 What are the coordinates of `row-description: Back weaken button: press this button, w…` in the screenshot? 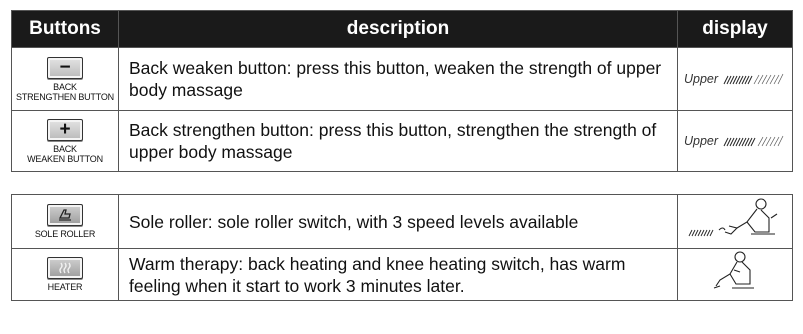 It's located at (398, 79).